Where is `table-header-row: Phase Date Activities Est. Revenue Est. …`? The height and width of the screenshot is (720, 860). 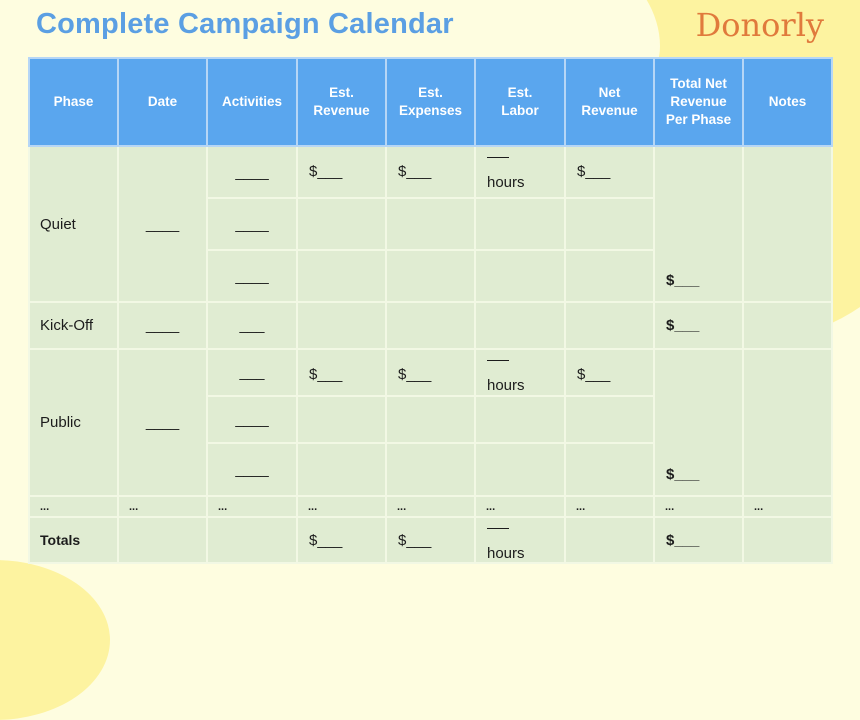
table-header-row: Phase Date Activities Est. Revenue Est. … is located at coordinates (430, 102).